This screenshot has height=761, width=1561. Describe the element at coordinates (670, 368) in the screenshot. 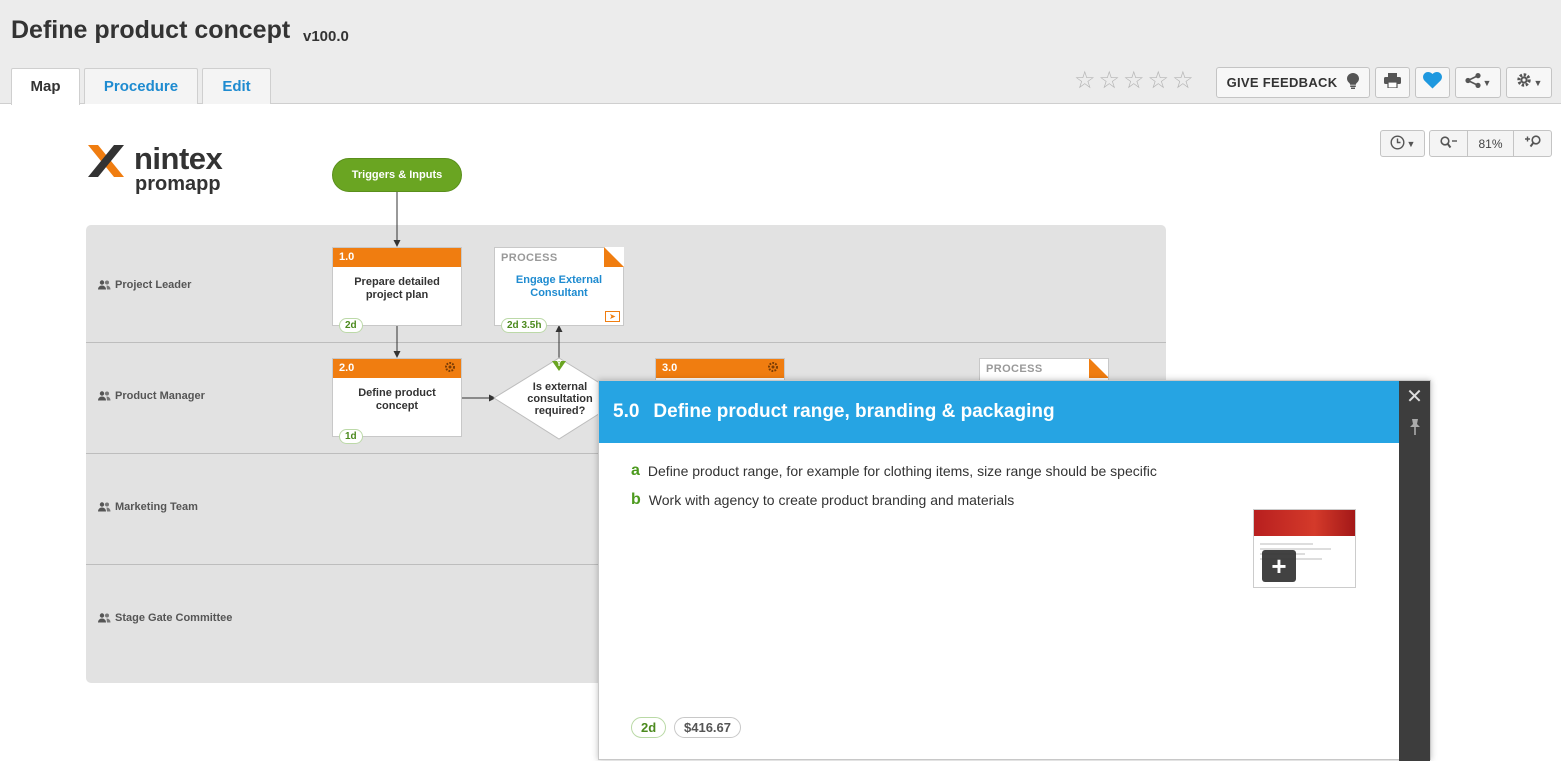

I see `activity-number: 3.0` at that location.